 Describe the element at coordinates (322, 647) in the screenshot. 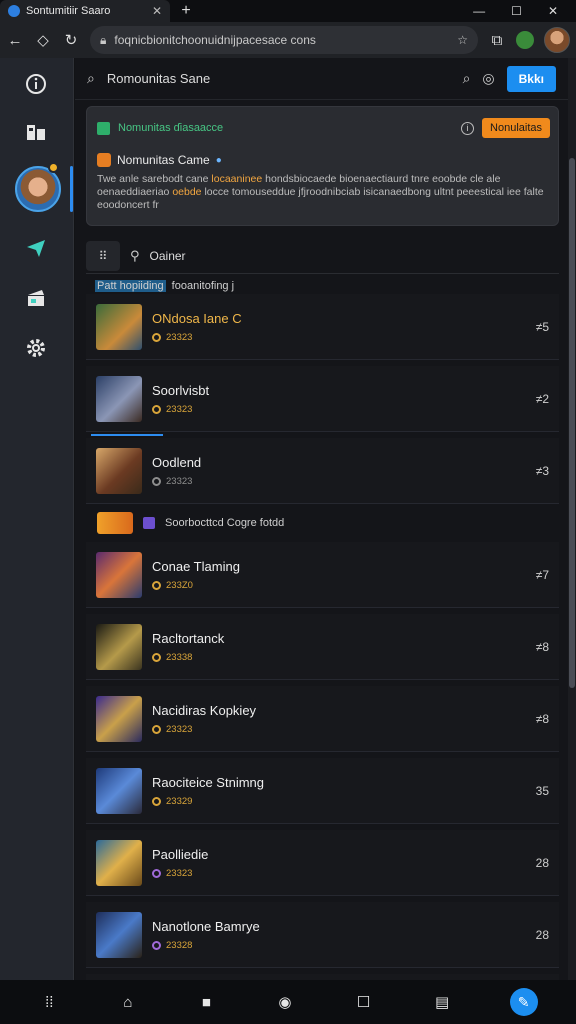

I see `game-list-item: Racltortanck 23338 ≠8` at that location.